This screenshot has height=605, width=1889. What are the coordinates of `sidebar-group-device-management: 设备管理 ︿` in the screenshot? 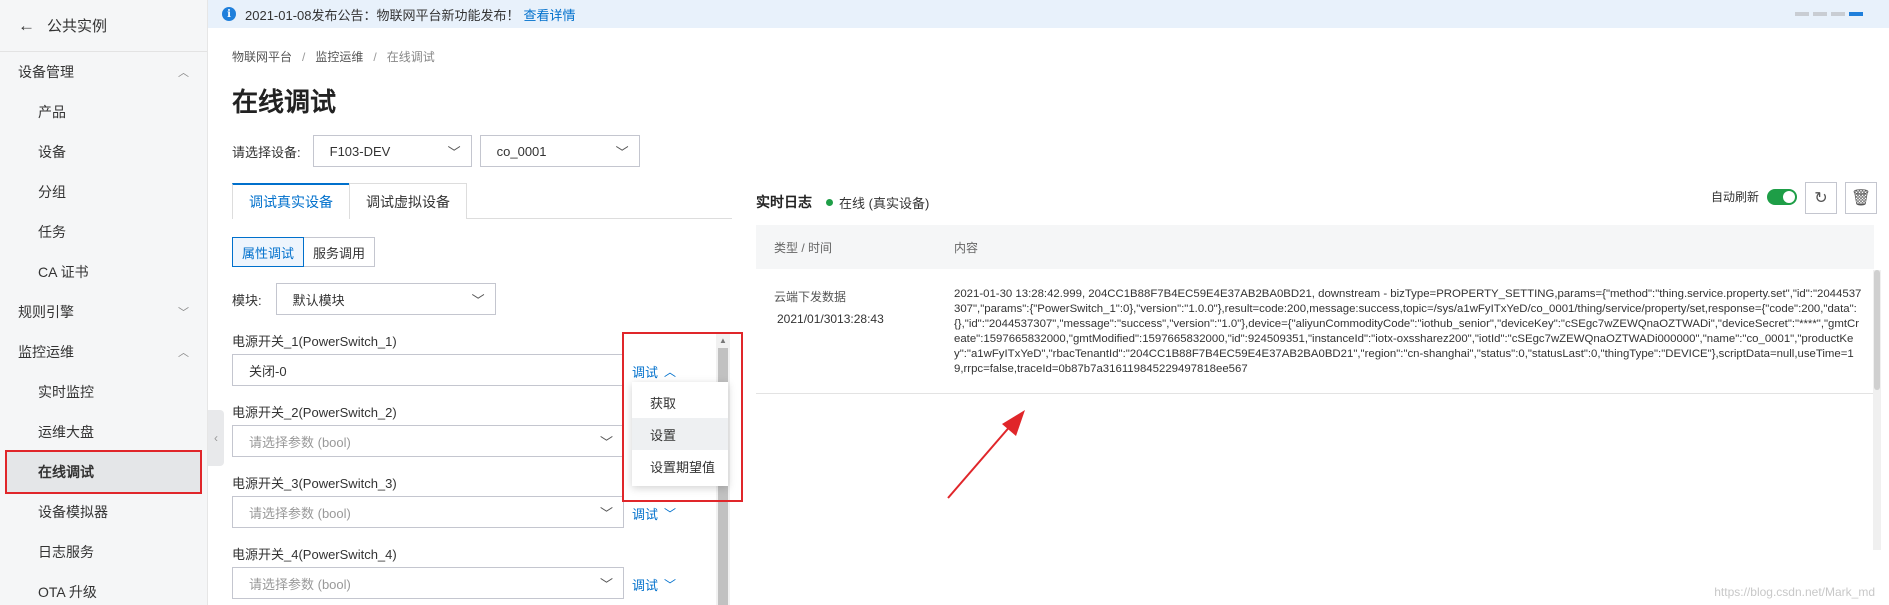 It's located at (103, 72).